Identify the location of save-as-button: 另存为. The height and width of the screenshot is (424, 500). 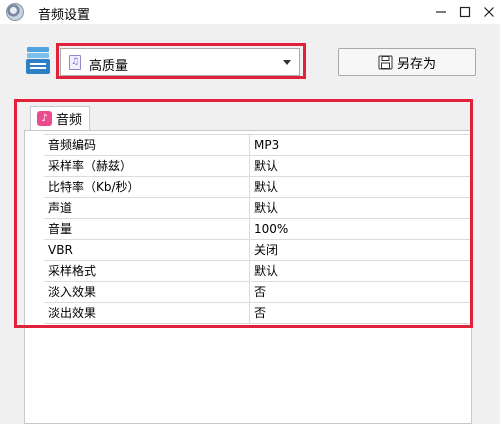
(407, 62).